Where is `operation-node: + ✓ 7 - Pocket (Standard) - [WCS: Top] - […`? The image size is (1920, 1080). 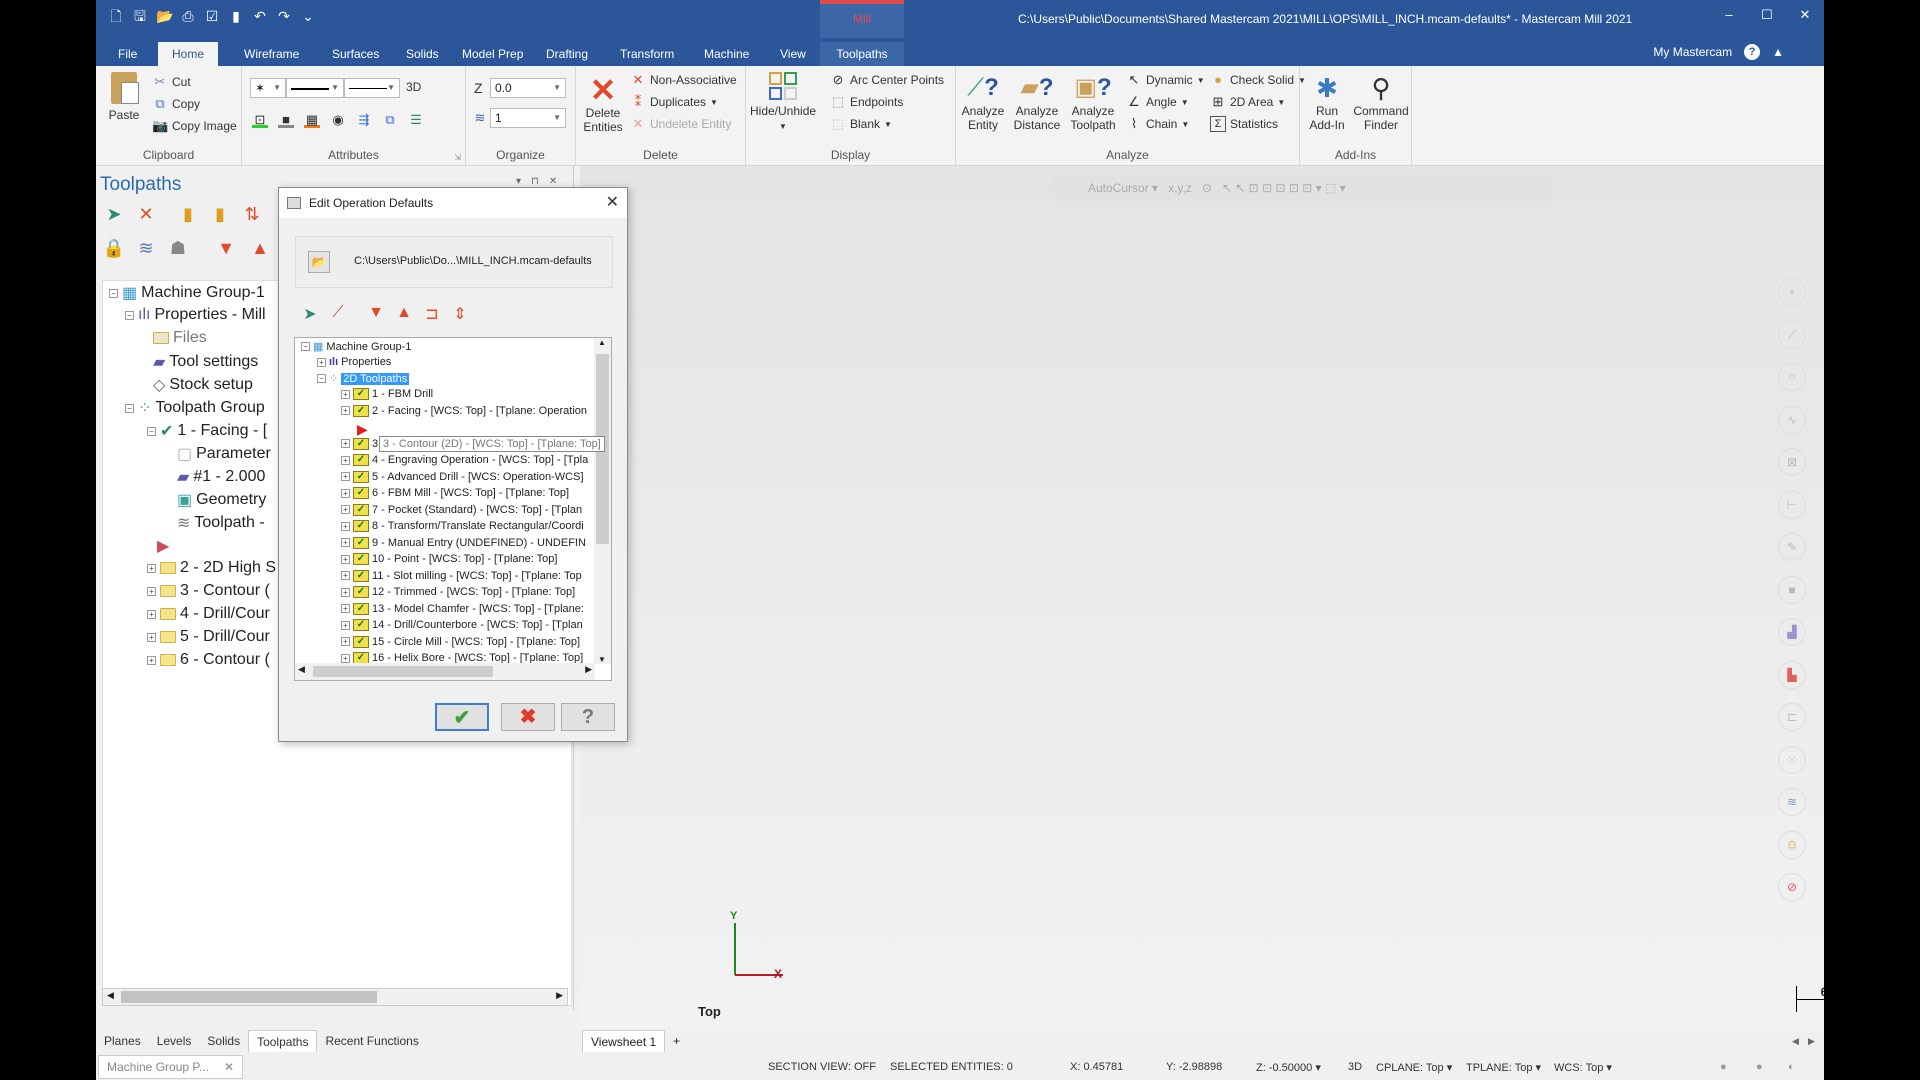
operation-node: + ✓ 7 - Pocket (Standard) - [WCS: Top] - [… is located at coordinates (461, 509).